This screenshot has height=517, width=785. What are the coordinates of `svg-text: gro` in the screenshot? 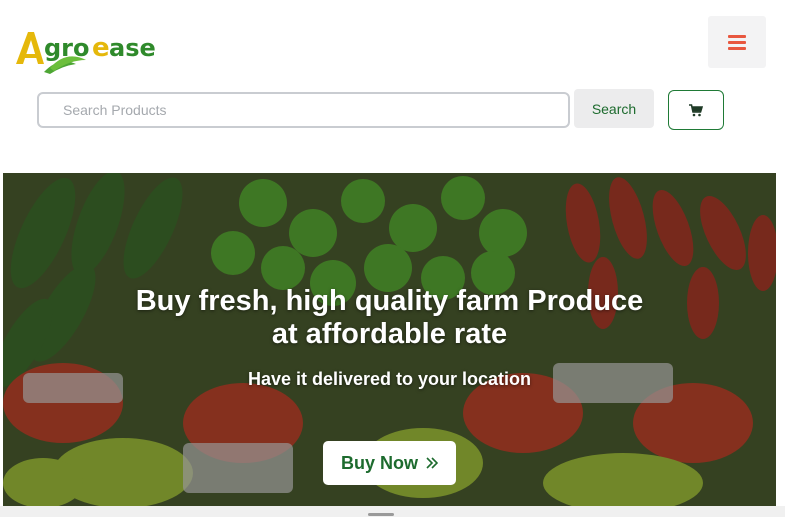 It's located at (67, 48).